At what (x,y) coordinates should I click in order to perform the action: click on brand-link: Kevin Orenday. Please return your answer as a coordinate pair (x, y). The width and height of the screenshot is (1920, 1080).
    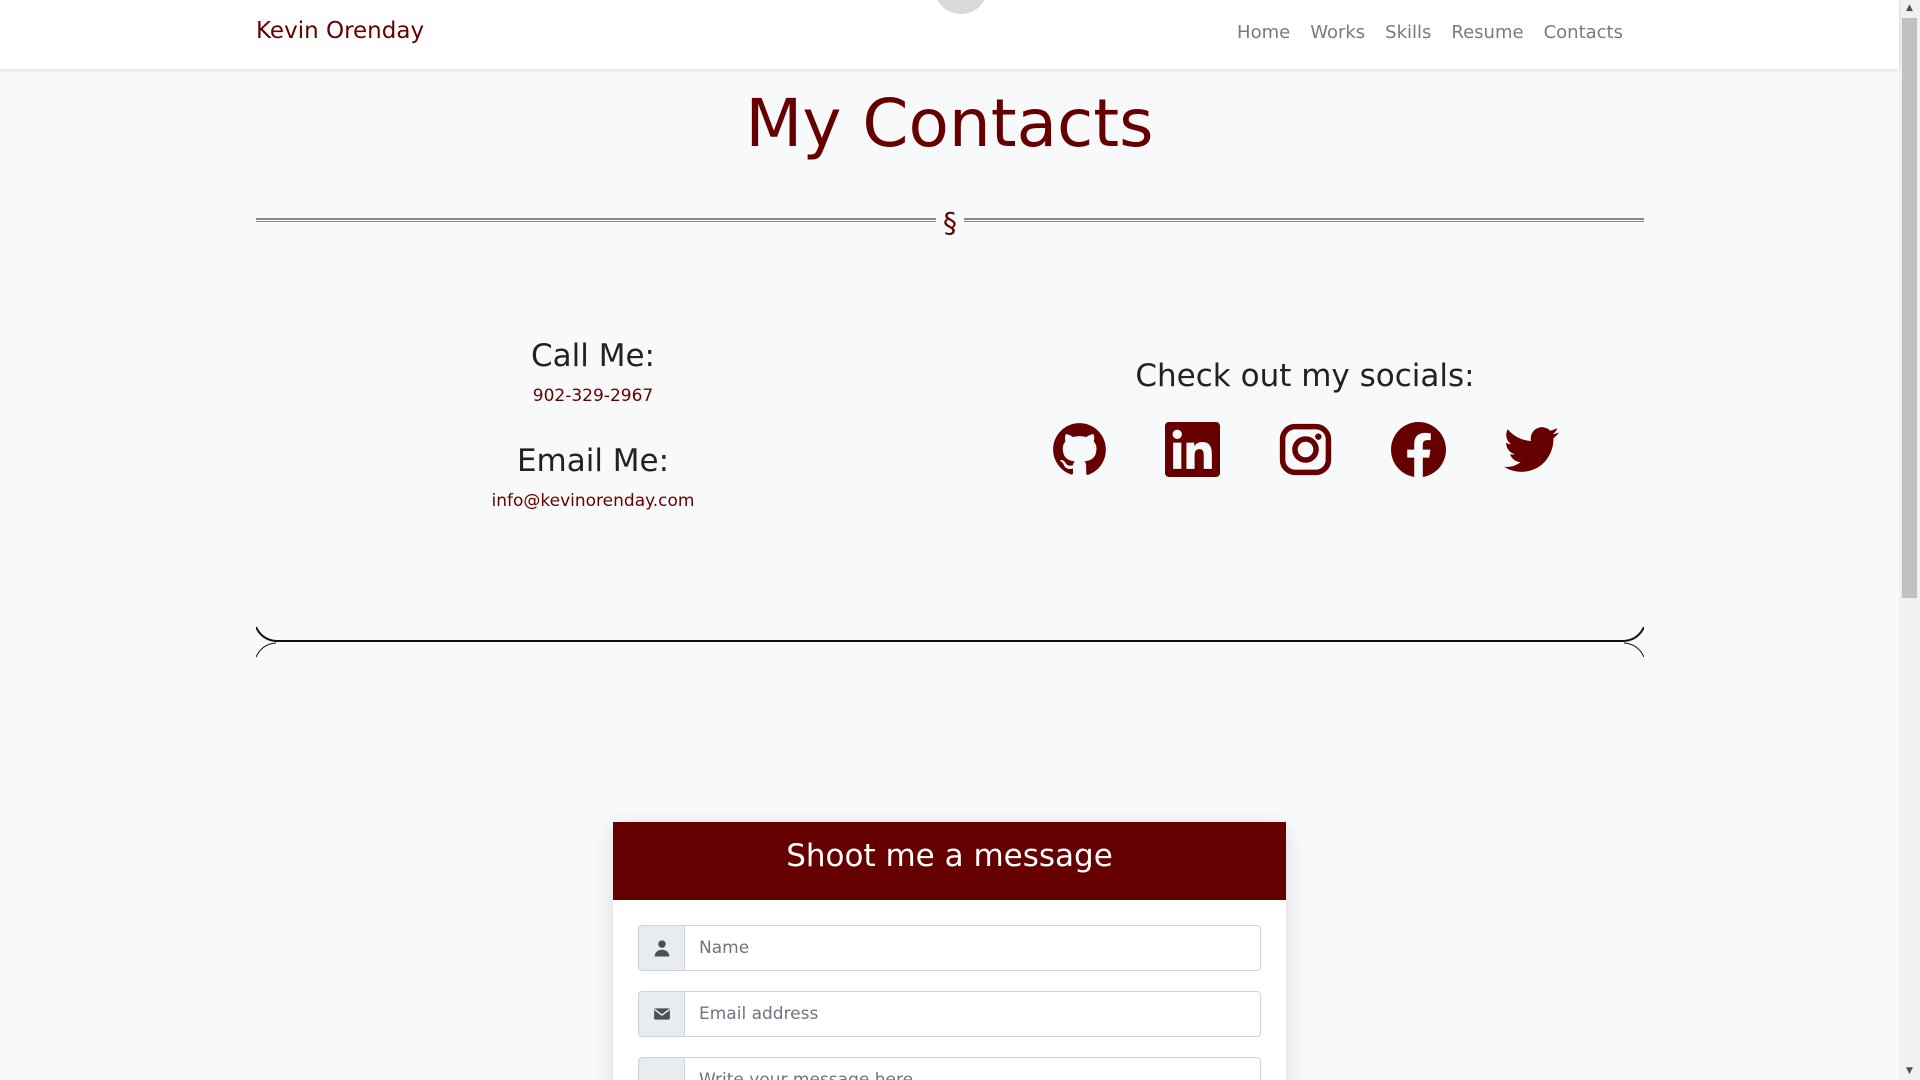
    Looking at the image, I should click on (340, 31).